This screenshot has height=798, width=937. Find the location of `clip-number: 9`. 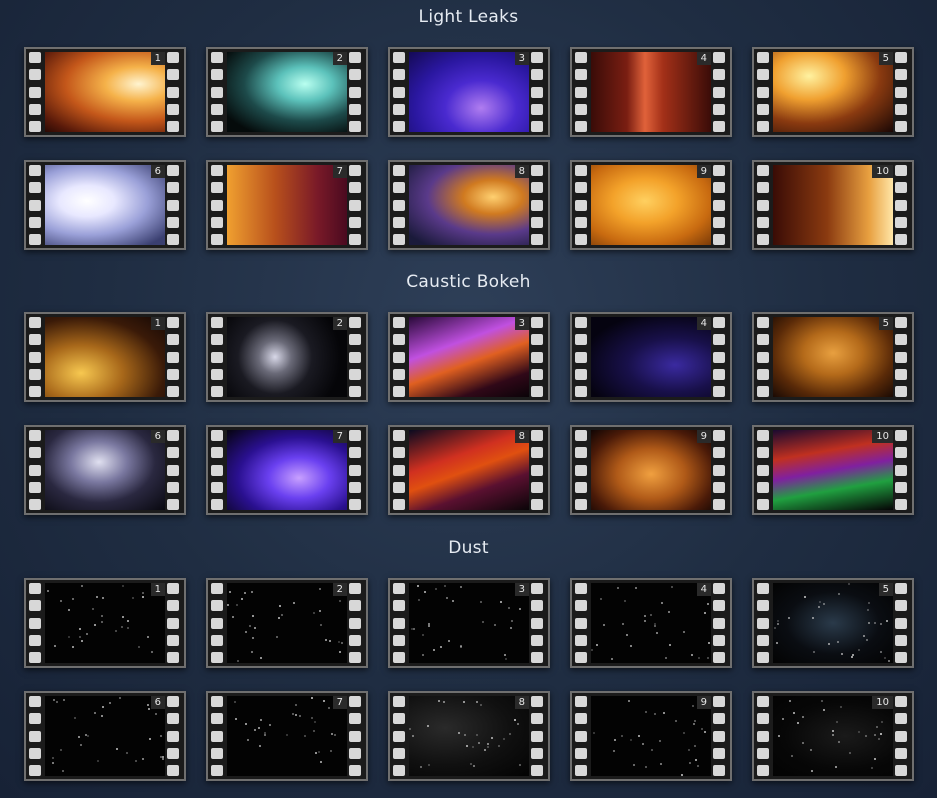

clip-number: 9 is located at coordinates (703, 171).